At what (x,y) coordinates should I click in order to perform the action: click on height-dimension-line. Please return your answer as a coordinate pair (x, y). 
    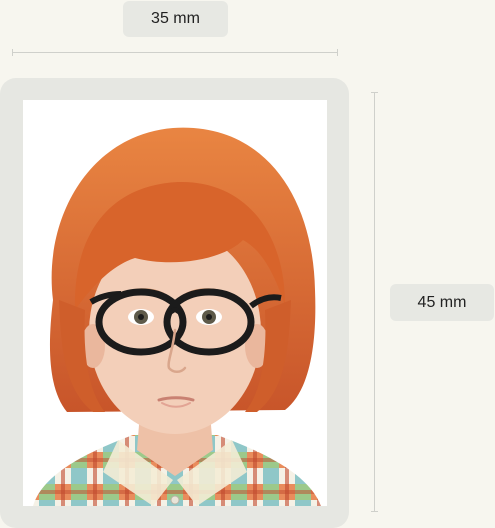
    Looking at the image, I should click on (374, 302).